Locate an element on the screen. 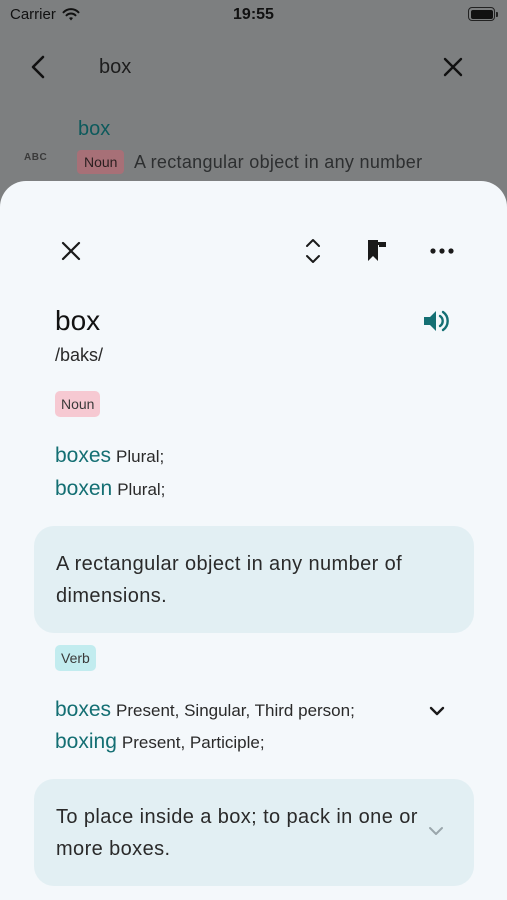 Image resolution: width=507 pixels, height=900 pixels. word-form: boxes Present, Singular, Third person; is located at coordinates (205, 710).